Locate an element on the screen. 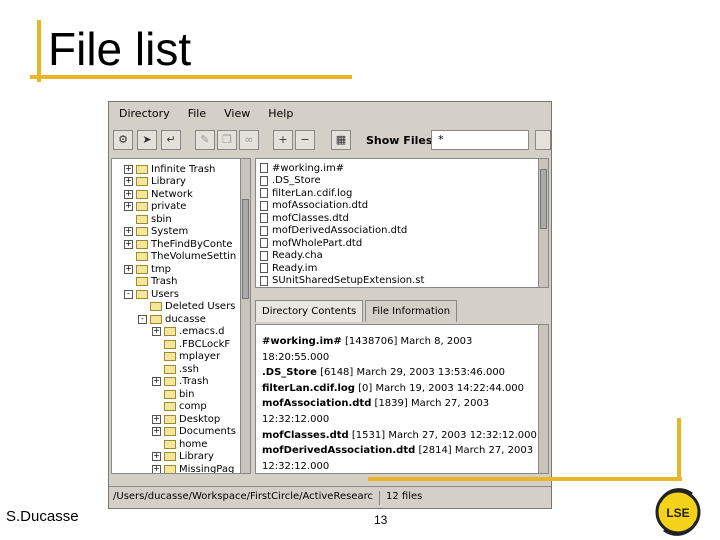 Image resolution: width=720 pixels, height=540 pixels. tree-item: + System is located at coordinates (156, 232).